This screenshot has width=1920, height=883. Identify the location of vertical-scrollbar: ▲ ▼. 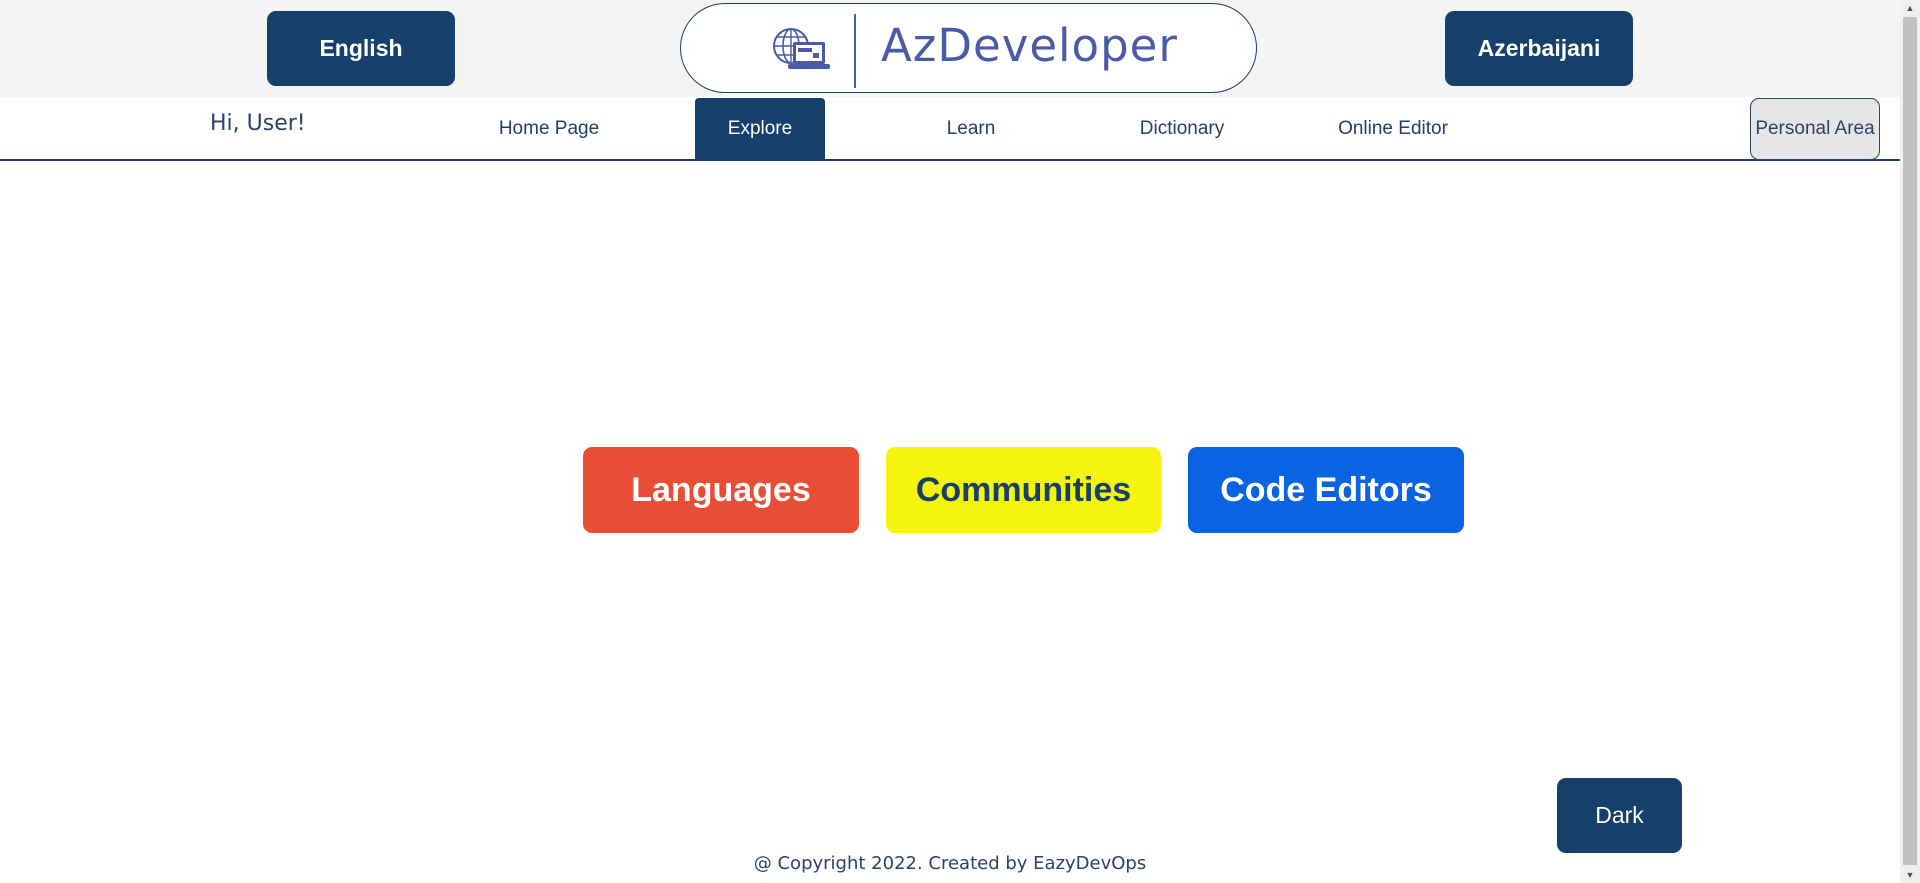
(1910, 441).